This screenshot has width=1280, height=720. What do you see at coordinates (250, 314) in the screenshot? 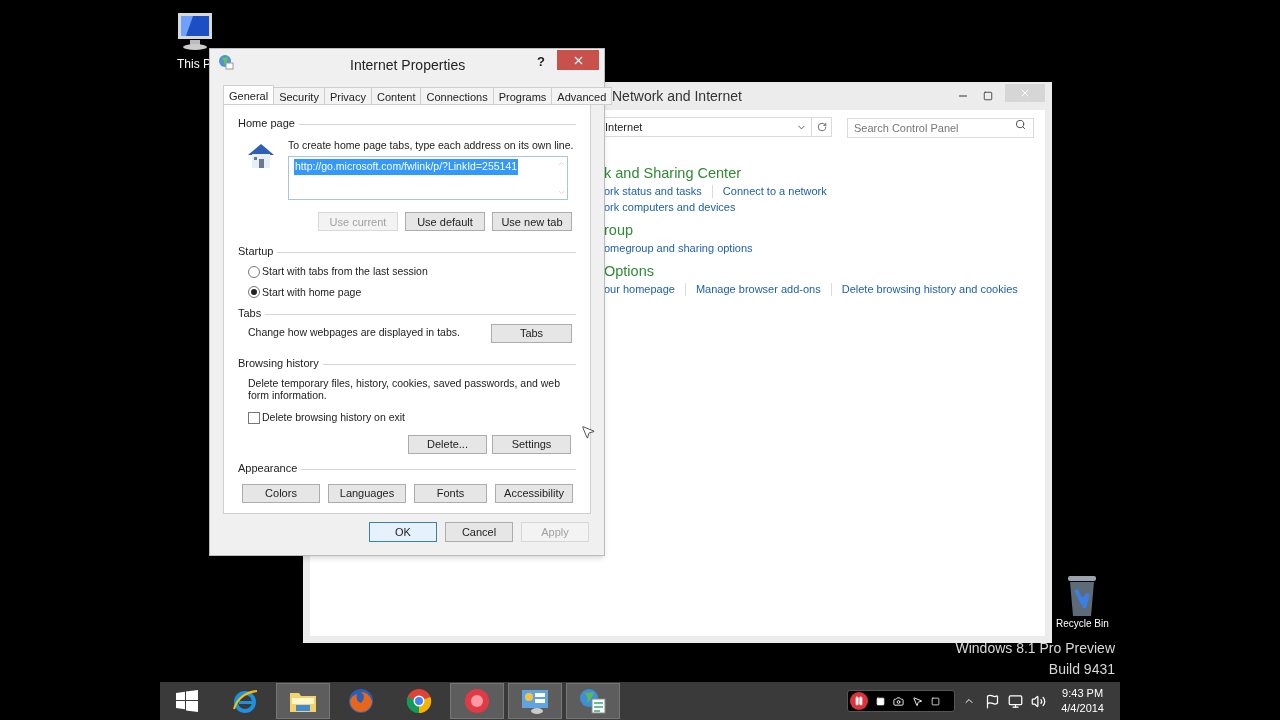
I see `group-label: Tabs` at bounding box center [250, 314].